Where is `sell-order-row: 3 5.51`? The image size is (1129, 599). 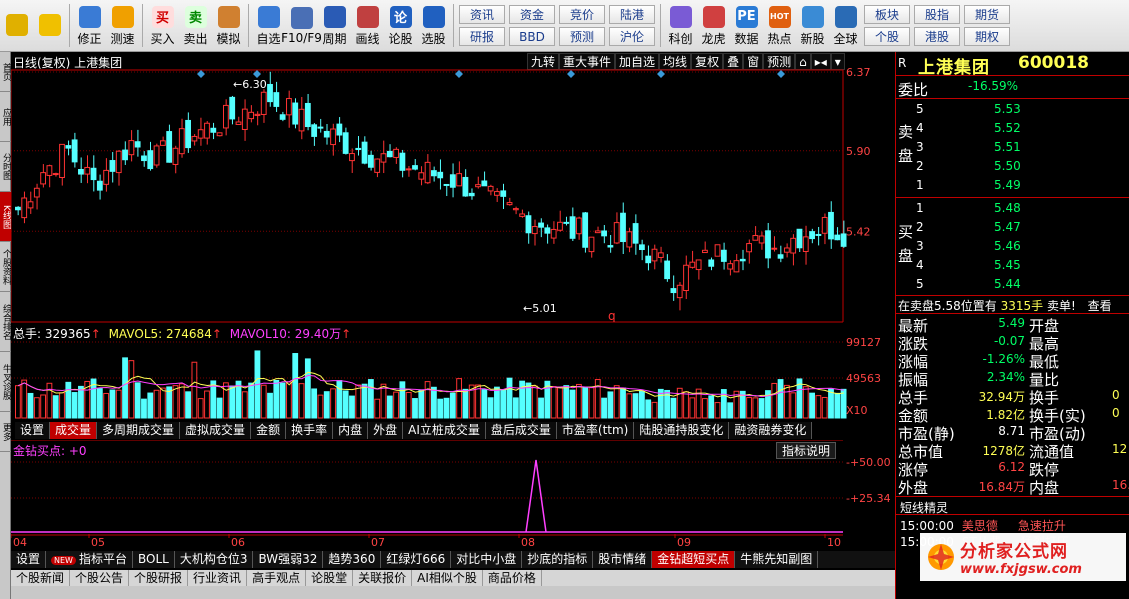 sell-order-row: 3 5.51 is located at coordinates (1022, 148).